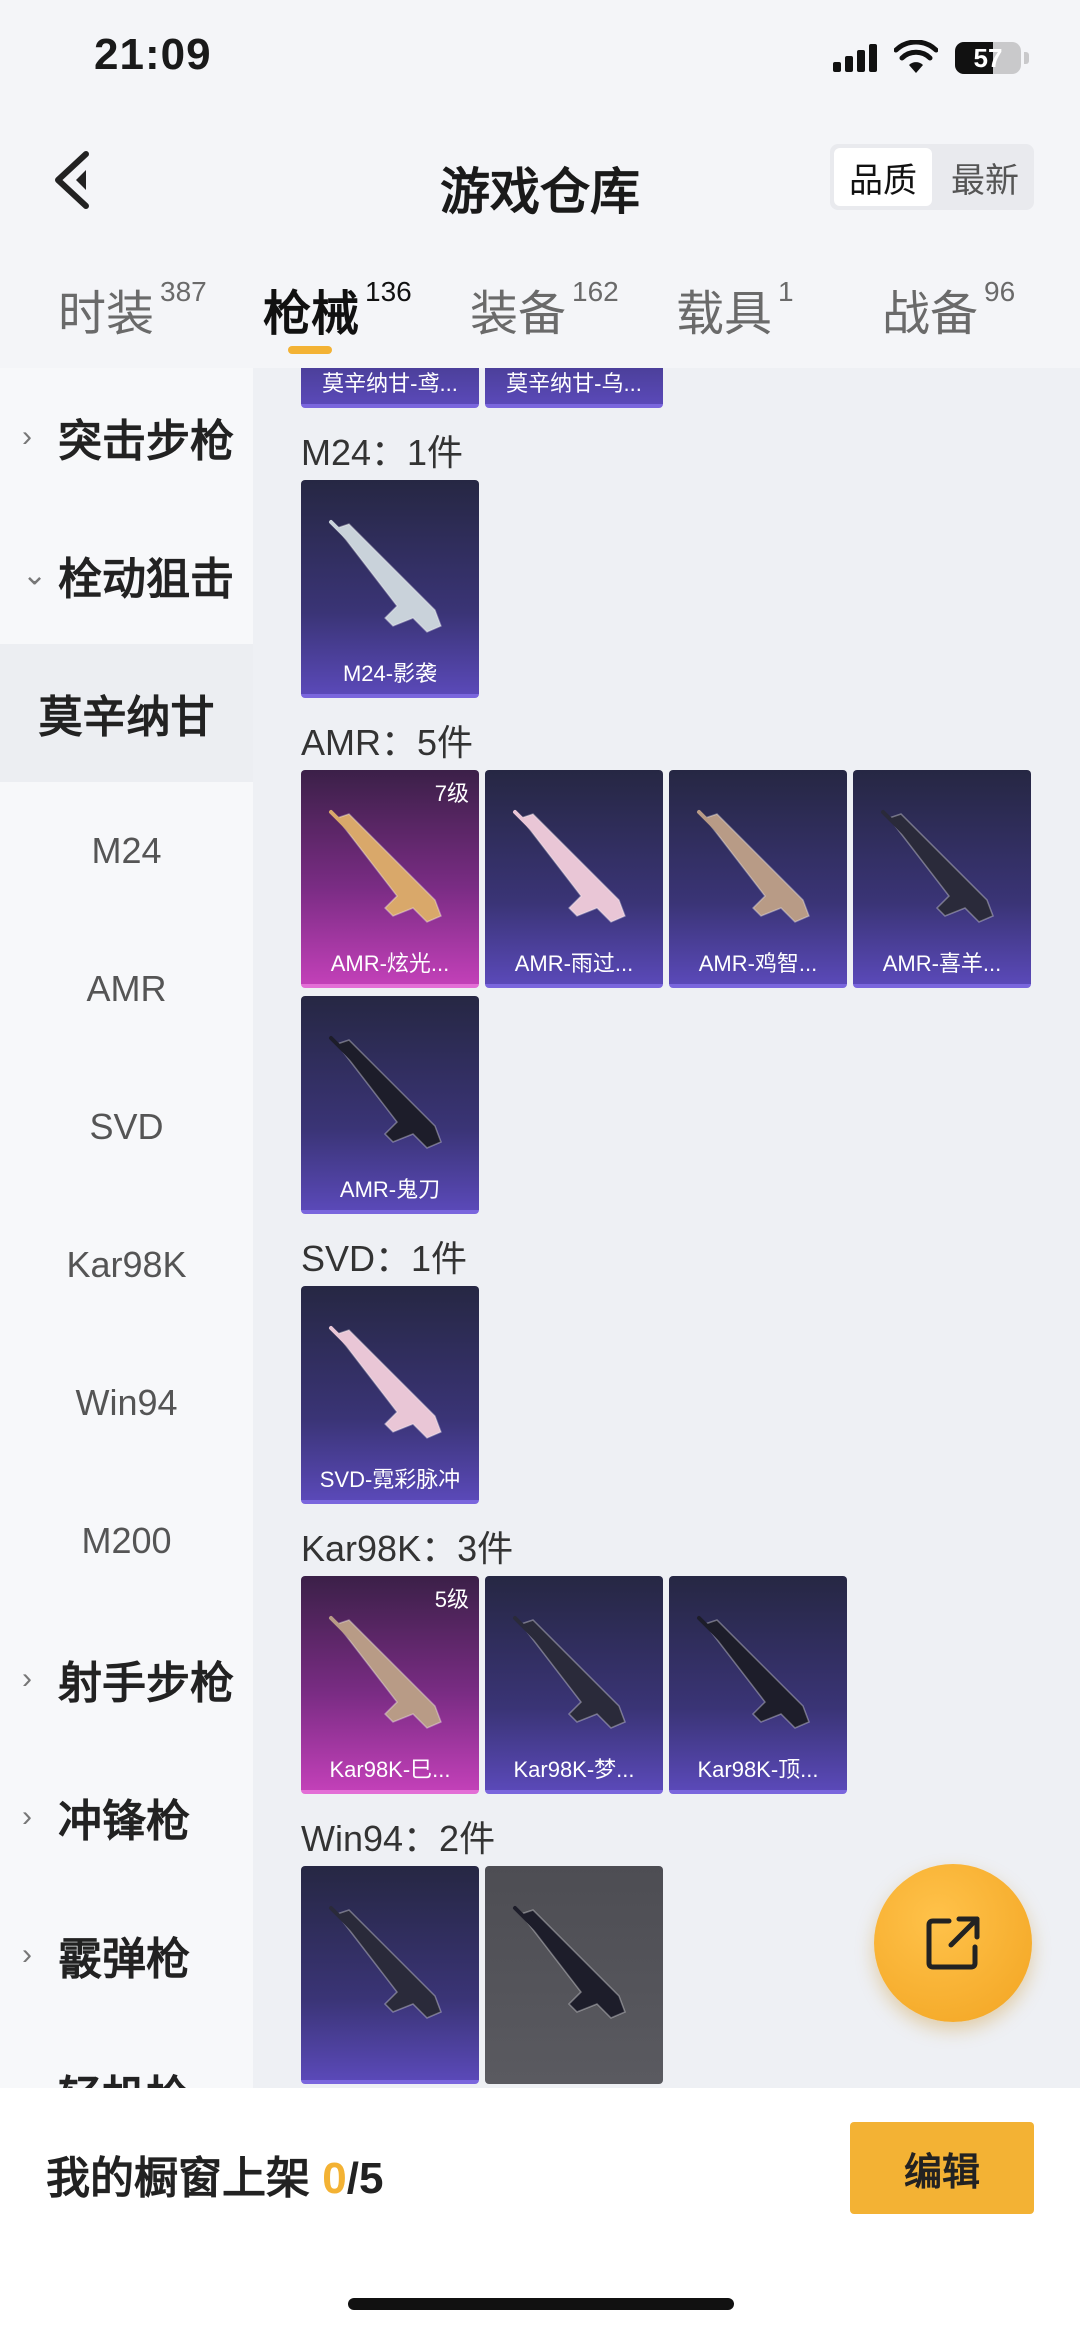 The width and height of the screenshot is (1080, 2339). I want to click on sort-toggle: 品质 最新, so click(932, 177).